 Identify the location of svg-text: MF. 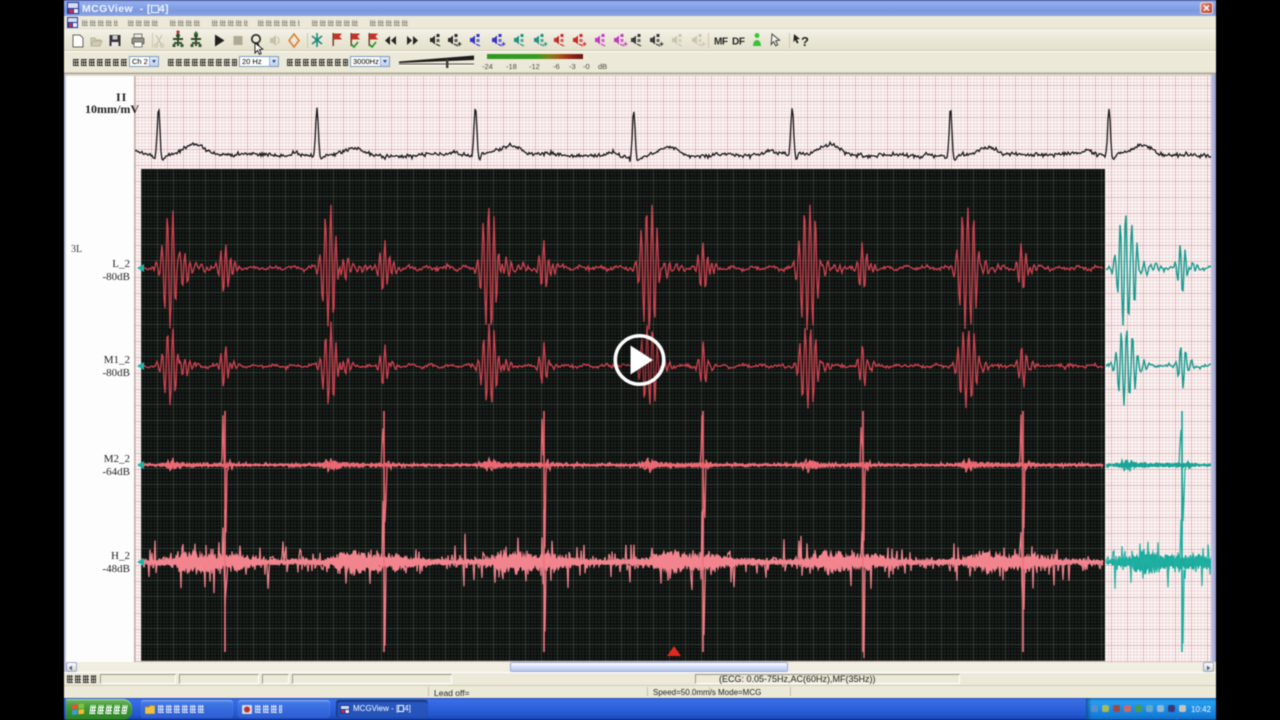
(721, 42).